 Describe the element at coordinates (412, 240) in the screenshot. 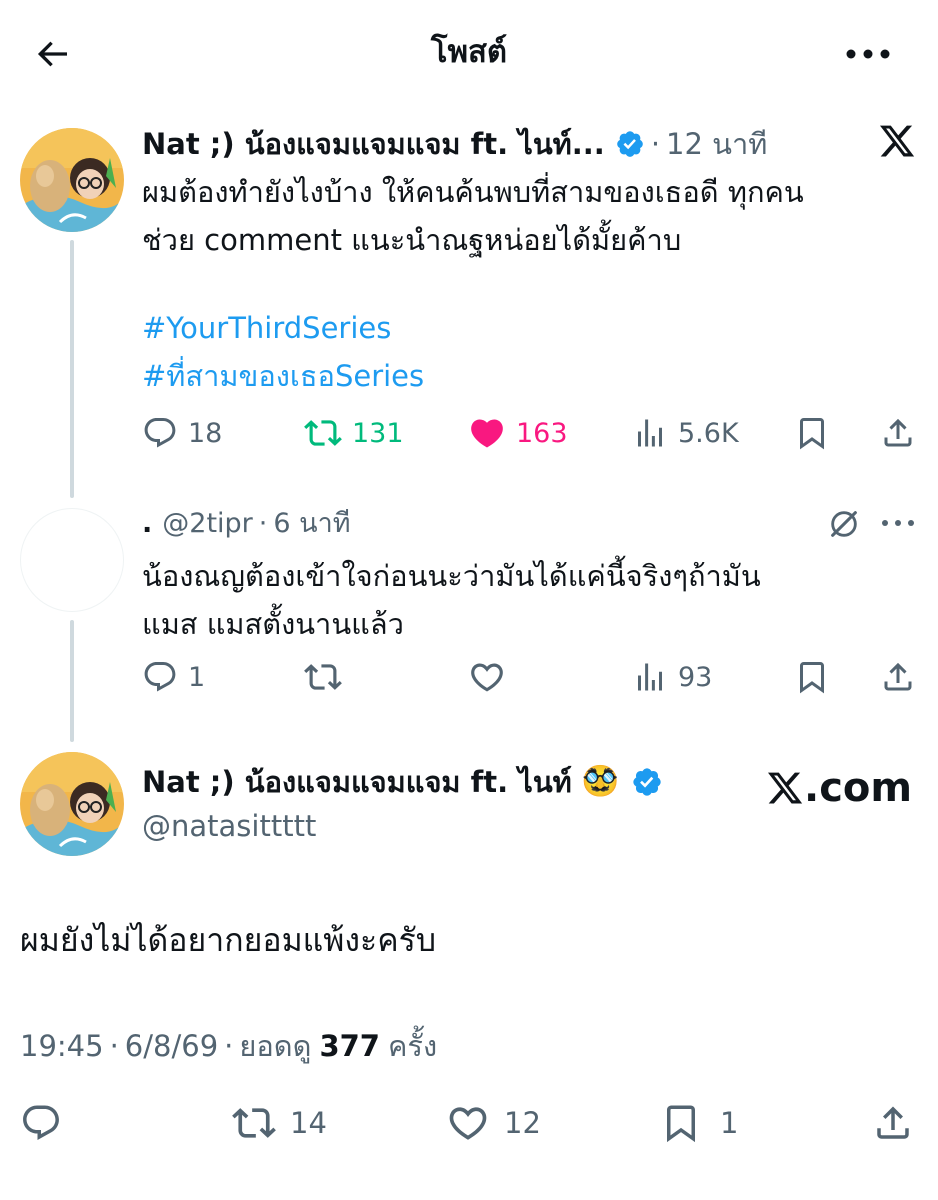

I see `tweet-text-line: ช่วย comment แนะนำณฐหน่อยได้มั้ยค้าบ` at that location.